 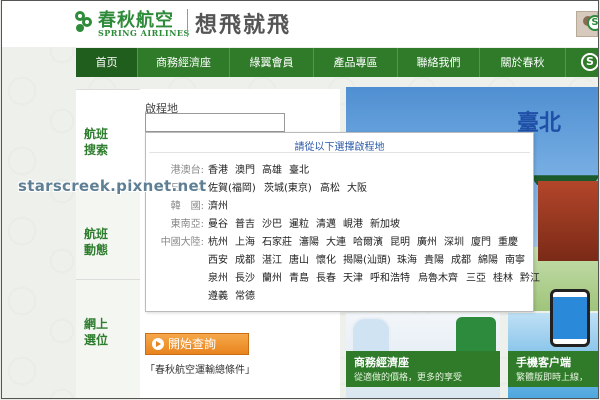 I want to click on spring-logo-icon, so click(x=83, y=21).